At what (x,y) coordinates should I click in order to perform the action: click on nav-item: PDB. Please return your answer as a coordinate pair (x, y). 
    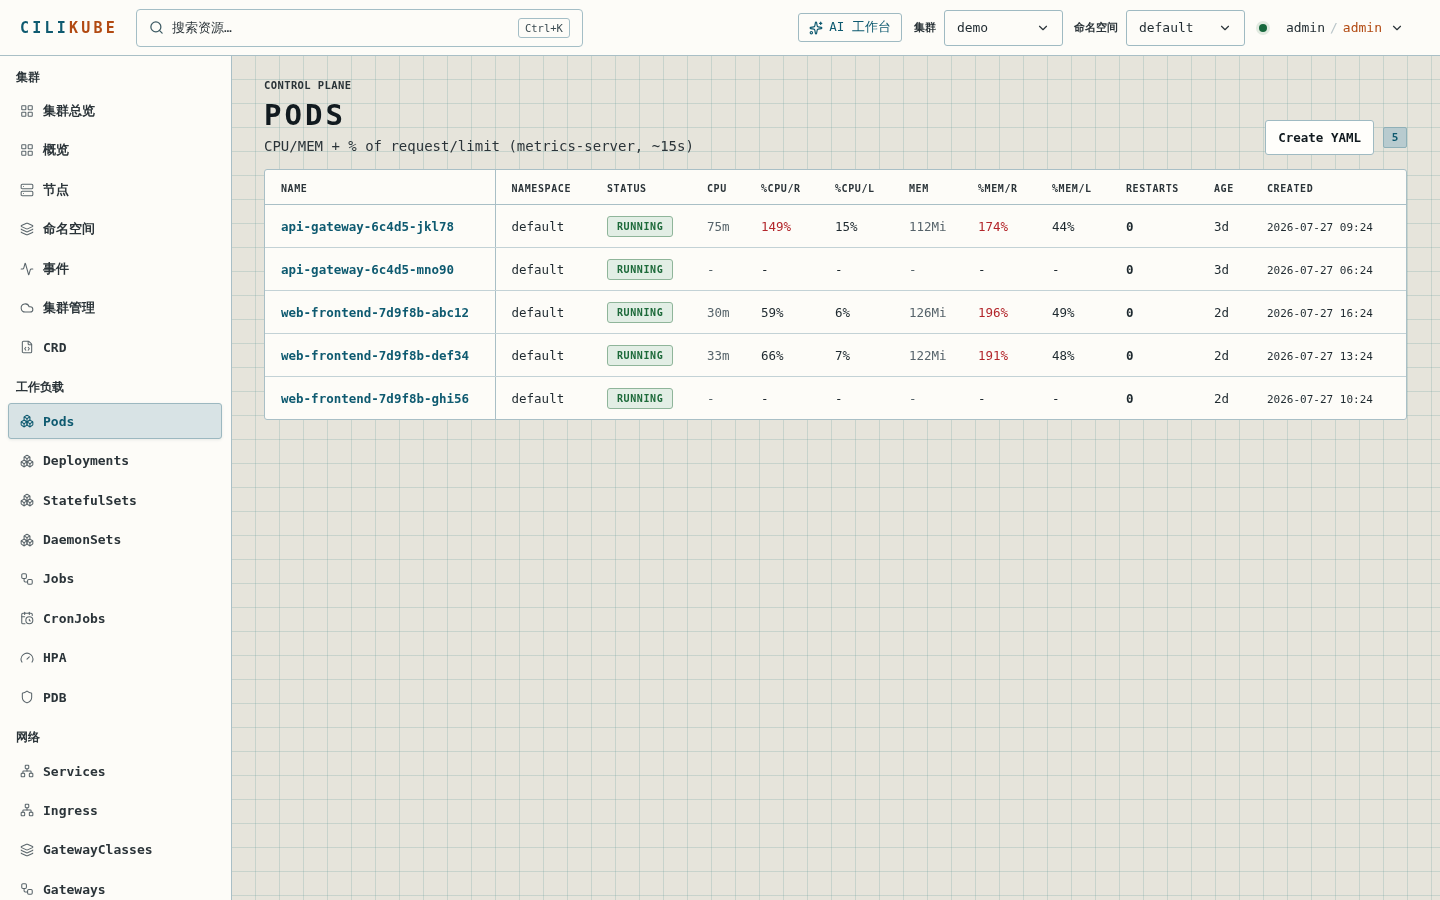
    Looking at the image, I should click on (115, 697).